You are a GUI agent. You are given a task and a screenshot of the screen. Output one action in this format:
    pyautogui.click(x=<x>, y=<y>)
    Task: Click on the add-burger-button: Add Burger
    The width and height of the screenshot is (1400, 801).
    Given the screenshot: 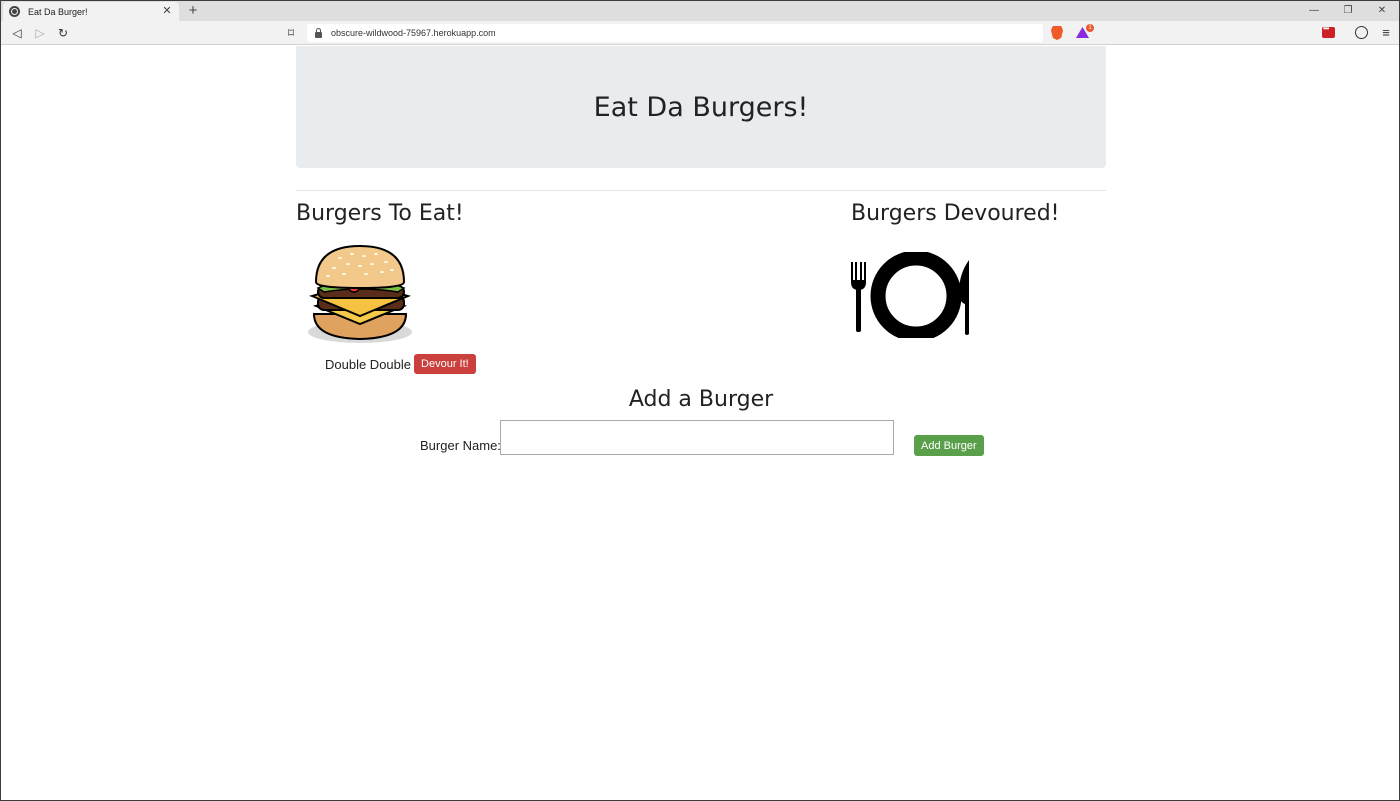 What is the action you would take?
    pyautogui.click(x=949, y=445)
    